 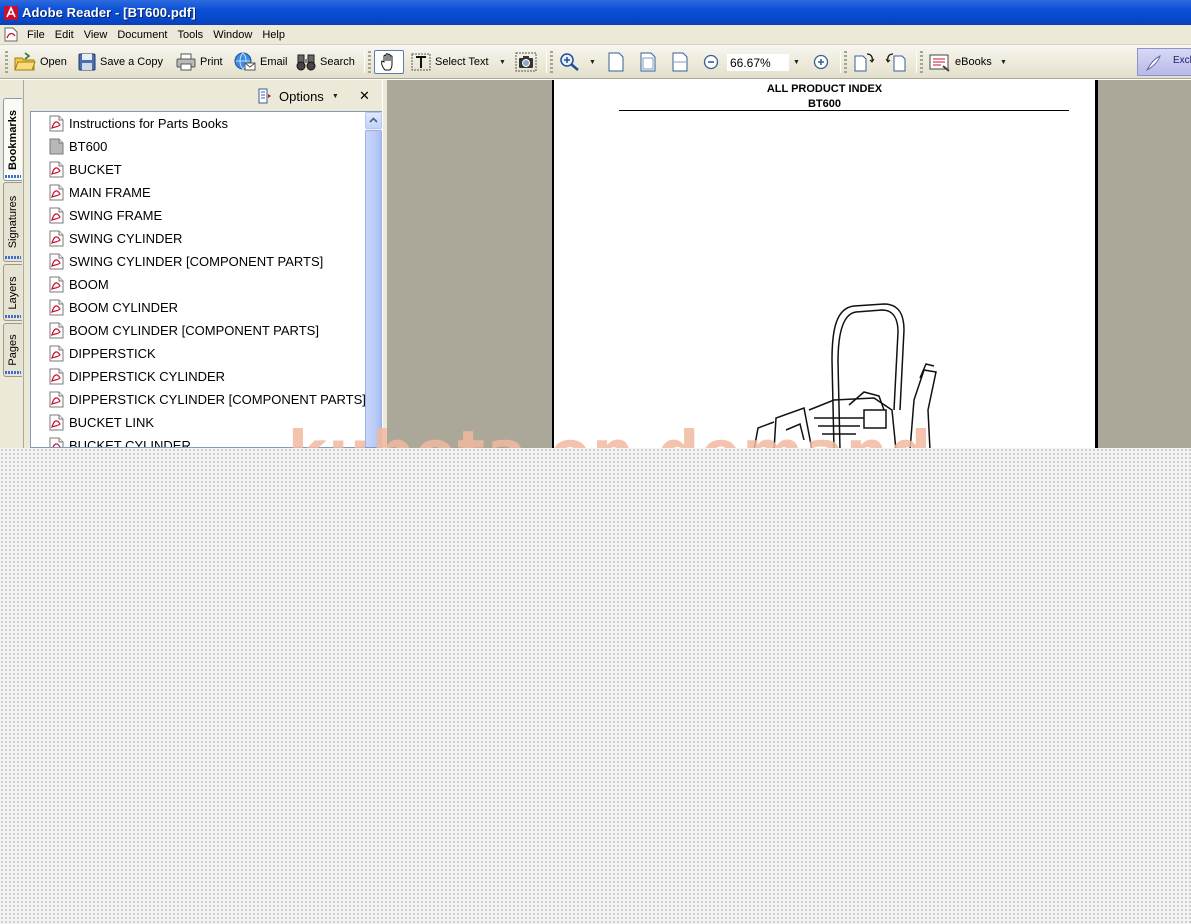 What do you see at coordinates (648, 62) in the screenshot?
I see `fit-page-button` at bounding box center [648, 62].